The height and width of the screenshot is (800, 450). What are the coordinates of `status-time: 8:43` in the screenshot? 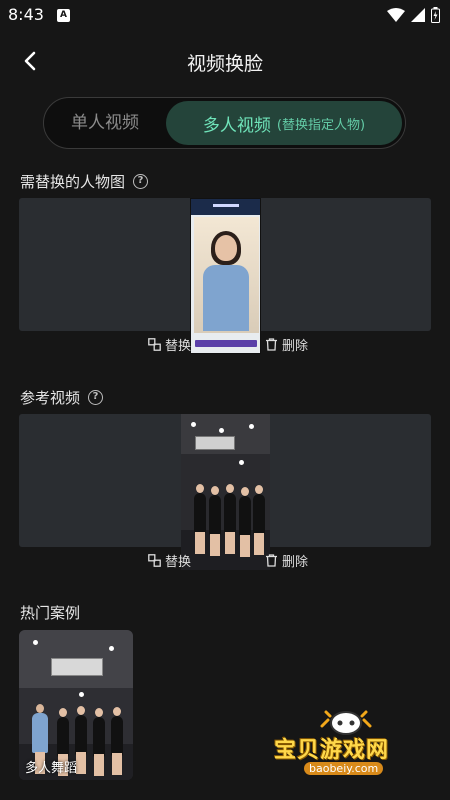 It's located at (26, 14).